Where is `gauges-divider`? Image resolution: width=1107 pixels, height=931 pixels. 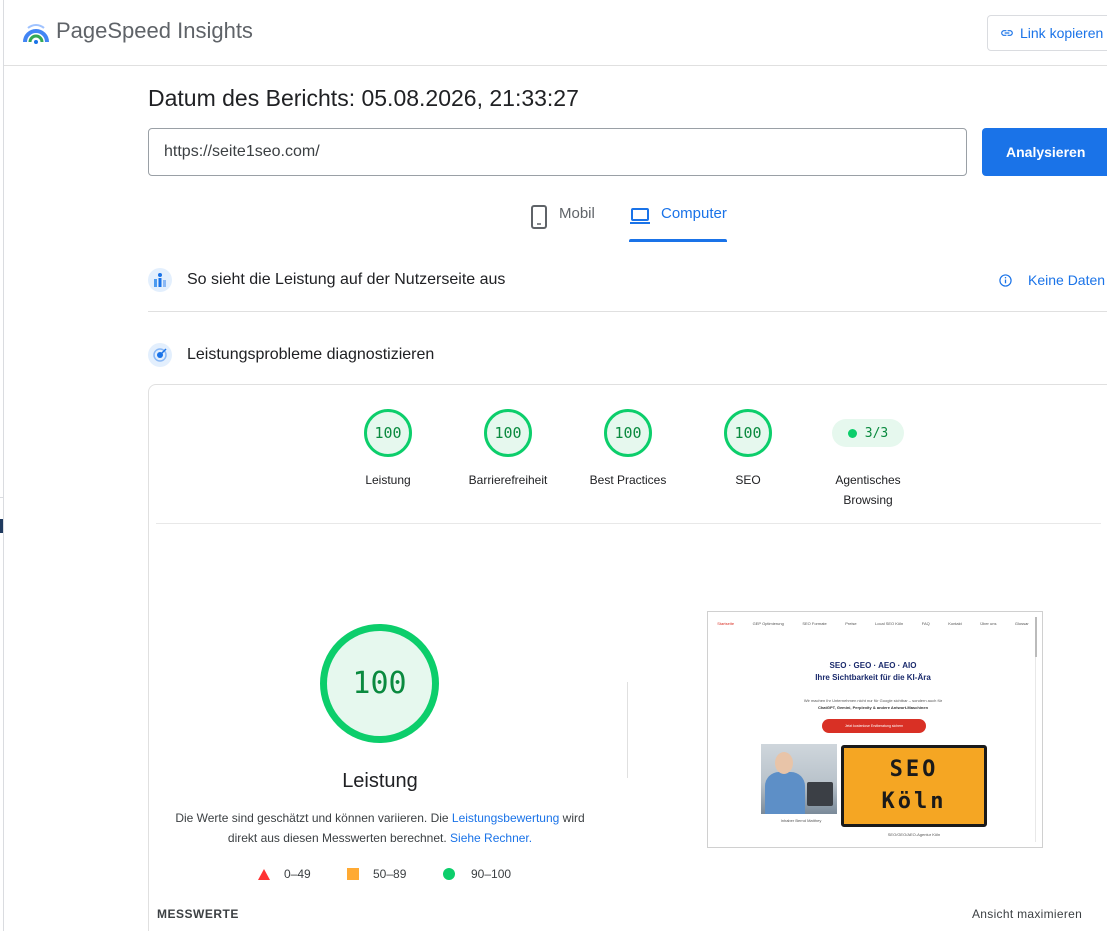
gauges-divider is located at coordinates (628, 523).